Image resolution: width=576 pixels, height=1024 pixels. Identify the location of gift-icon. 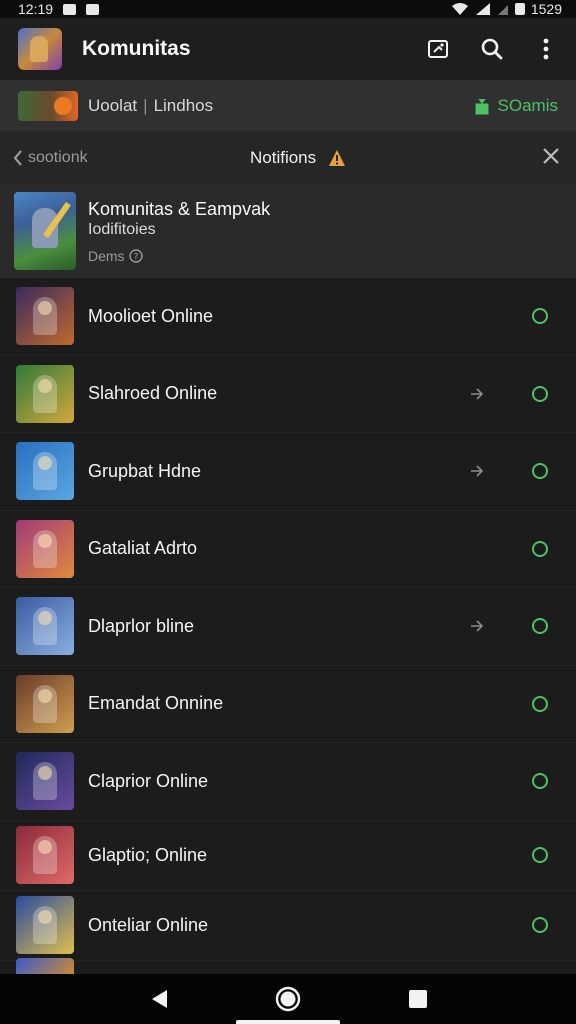
(482, 106).